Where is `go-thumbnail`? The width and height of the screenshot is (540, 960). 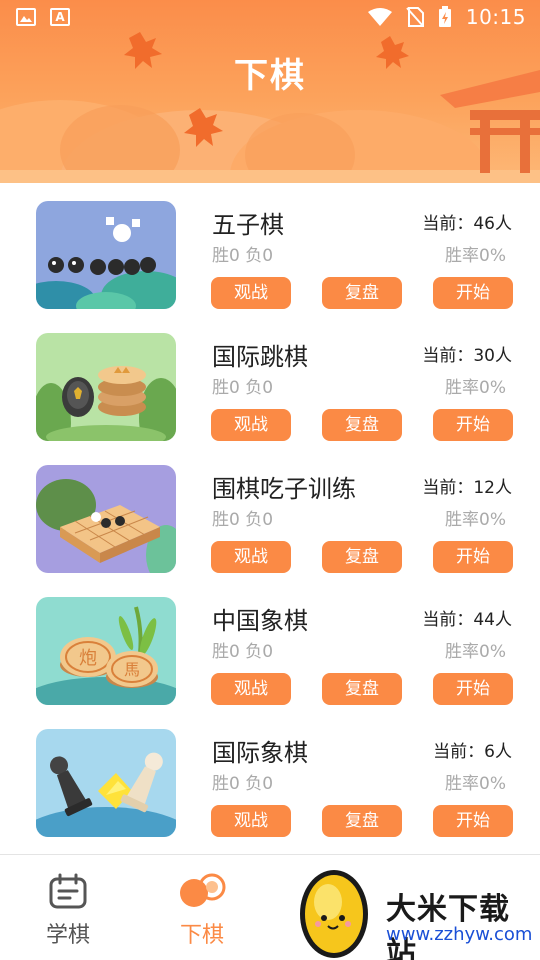
go-thumbnail is located at coordinates (106, 519).